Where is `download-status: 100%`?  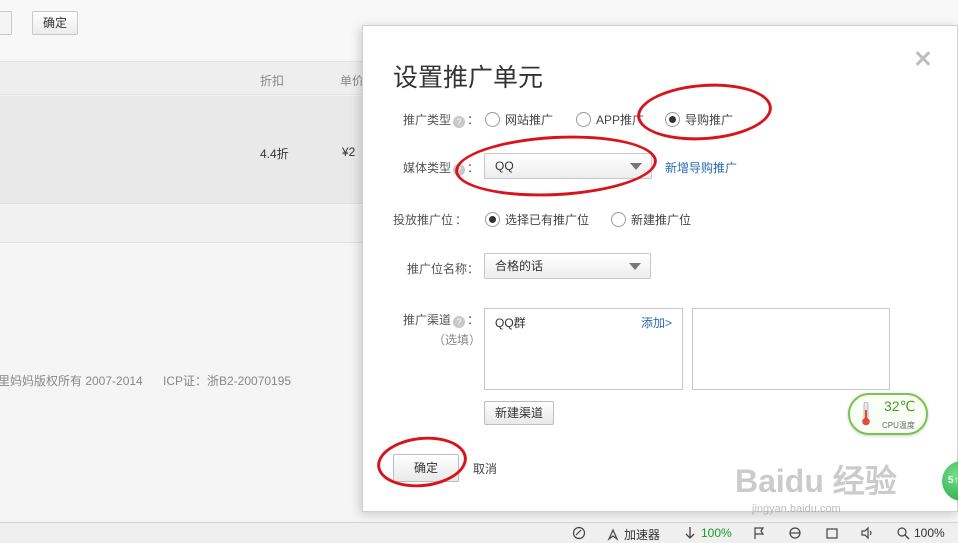
download-status: 100% is located at coordinates (707, 533).